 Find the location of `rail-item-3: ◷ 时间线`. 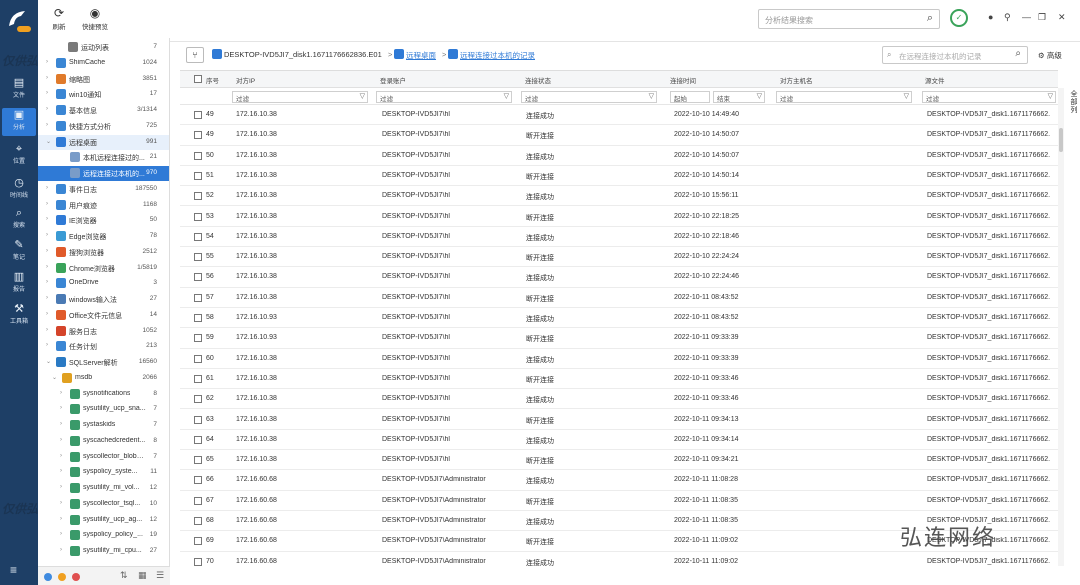

rail-item-3: ◷ 时间线 is located at coordinates (19, 190).